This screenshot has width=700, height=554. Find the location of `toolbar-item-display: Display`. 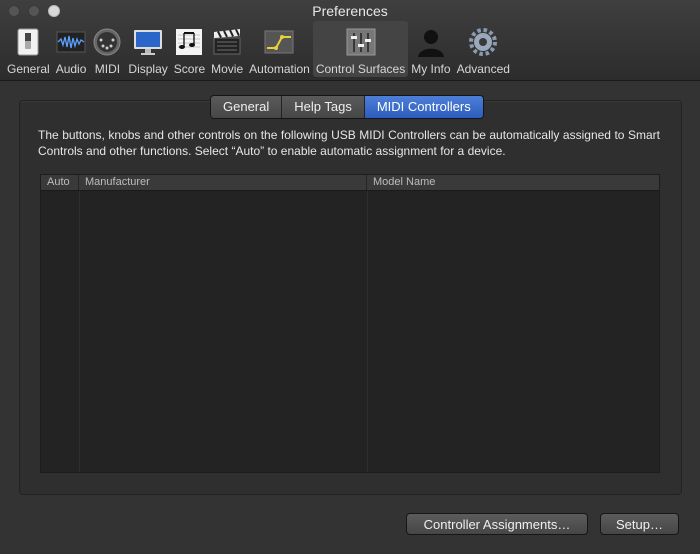

toolbar-item-display: Display is located at coordinates (147, 49).